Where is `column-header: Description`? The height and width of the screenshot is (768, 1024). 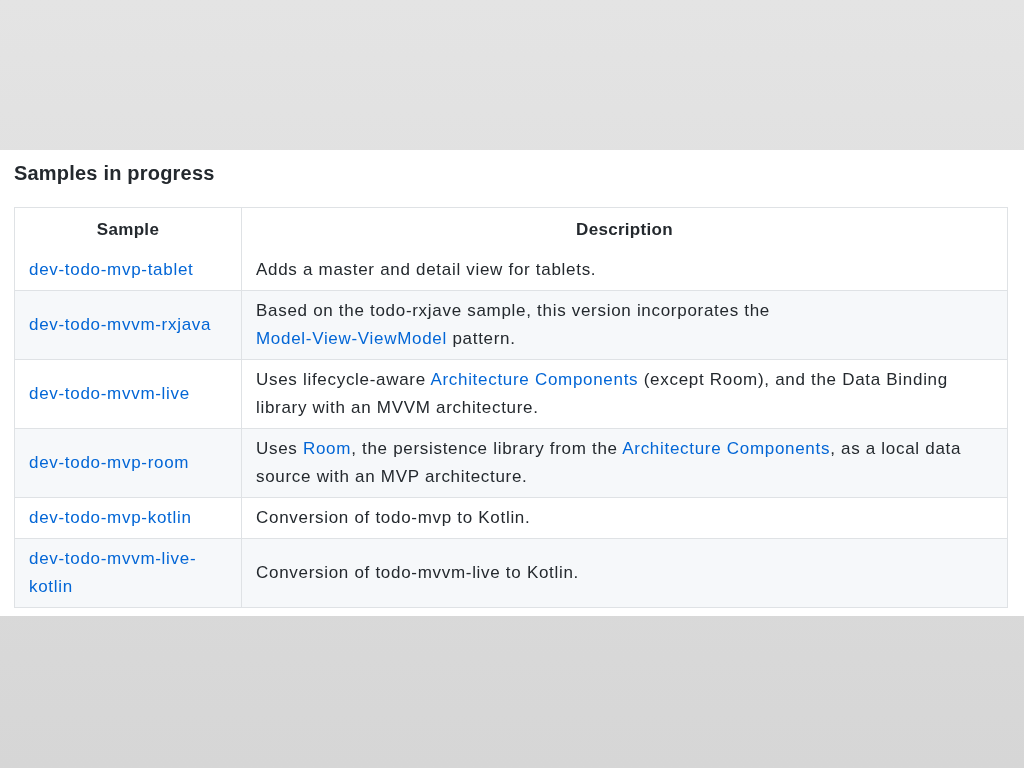 column-header: Description is located at coordinates (624, 228).